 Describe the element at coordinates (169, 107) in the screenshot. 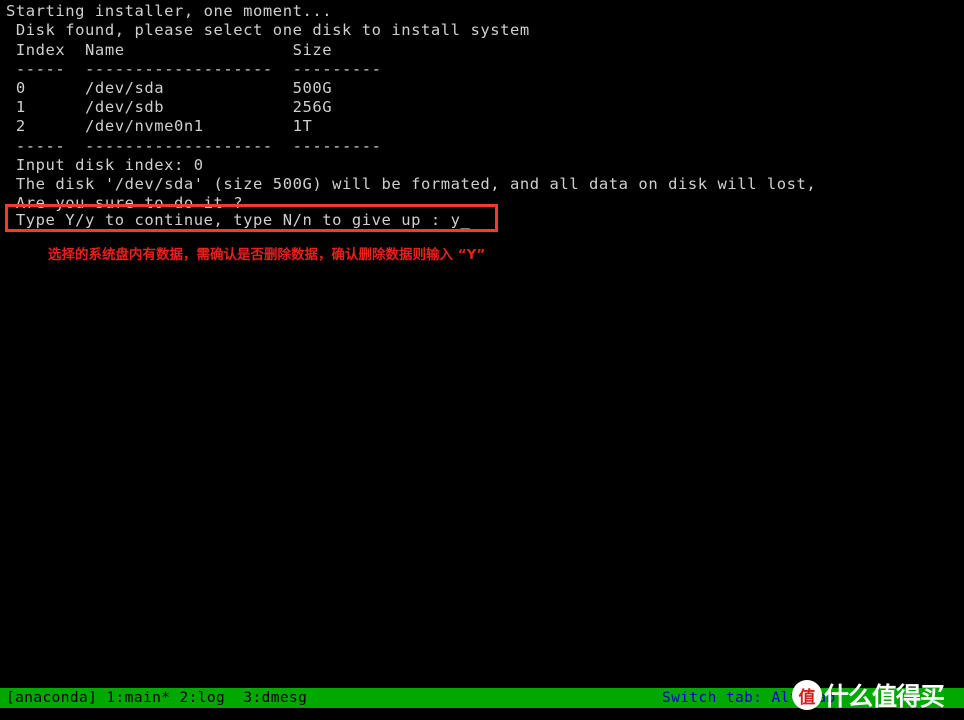

I see `disk-row: 1 /dev/sdb 256G` at that location.